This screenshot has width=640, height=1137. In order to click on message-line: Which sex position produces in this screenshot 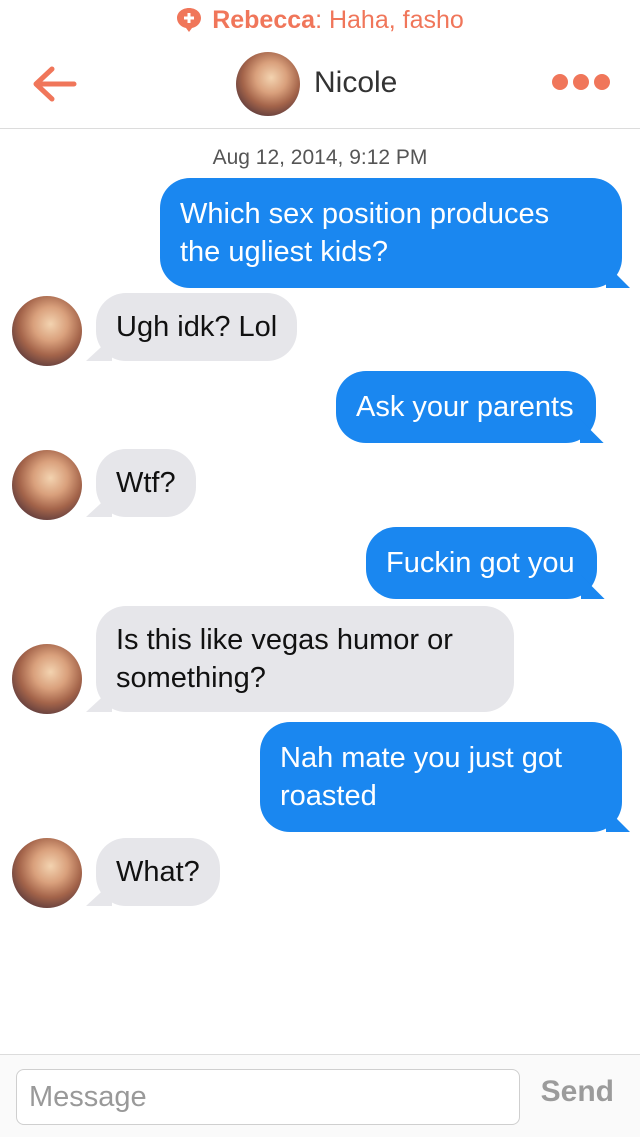, I will do `click(365, 214)`.